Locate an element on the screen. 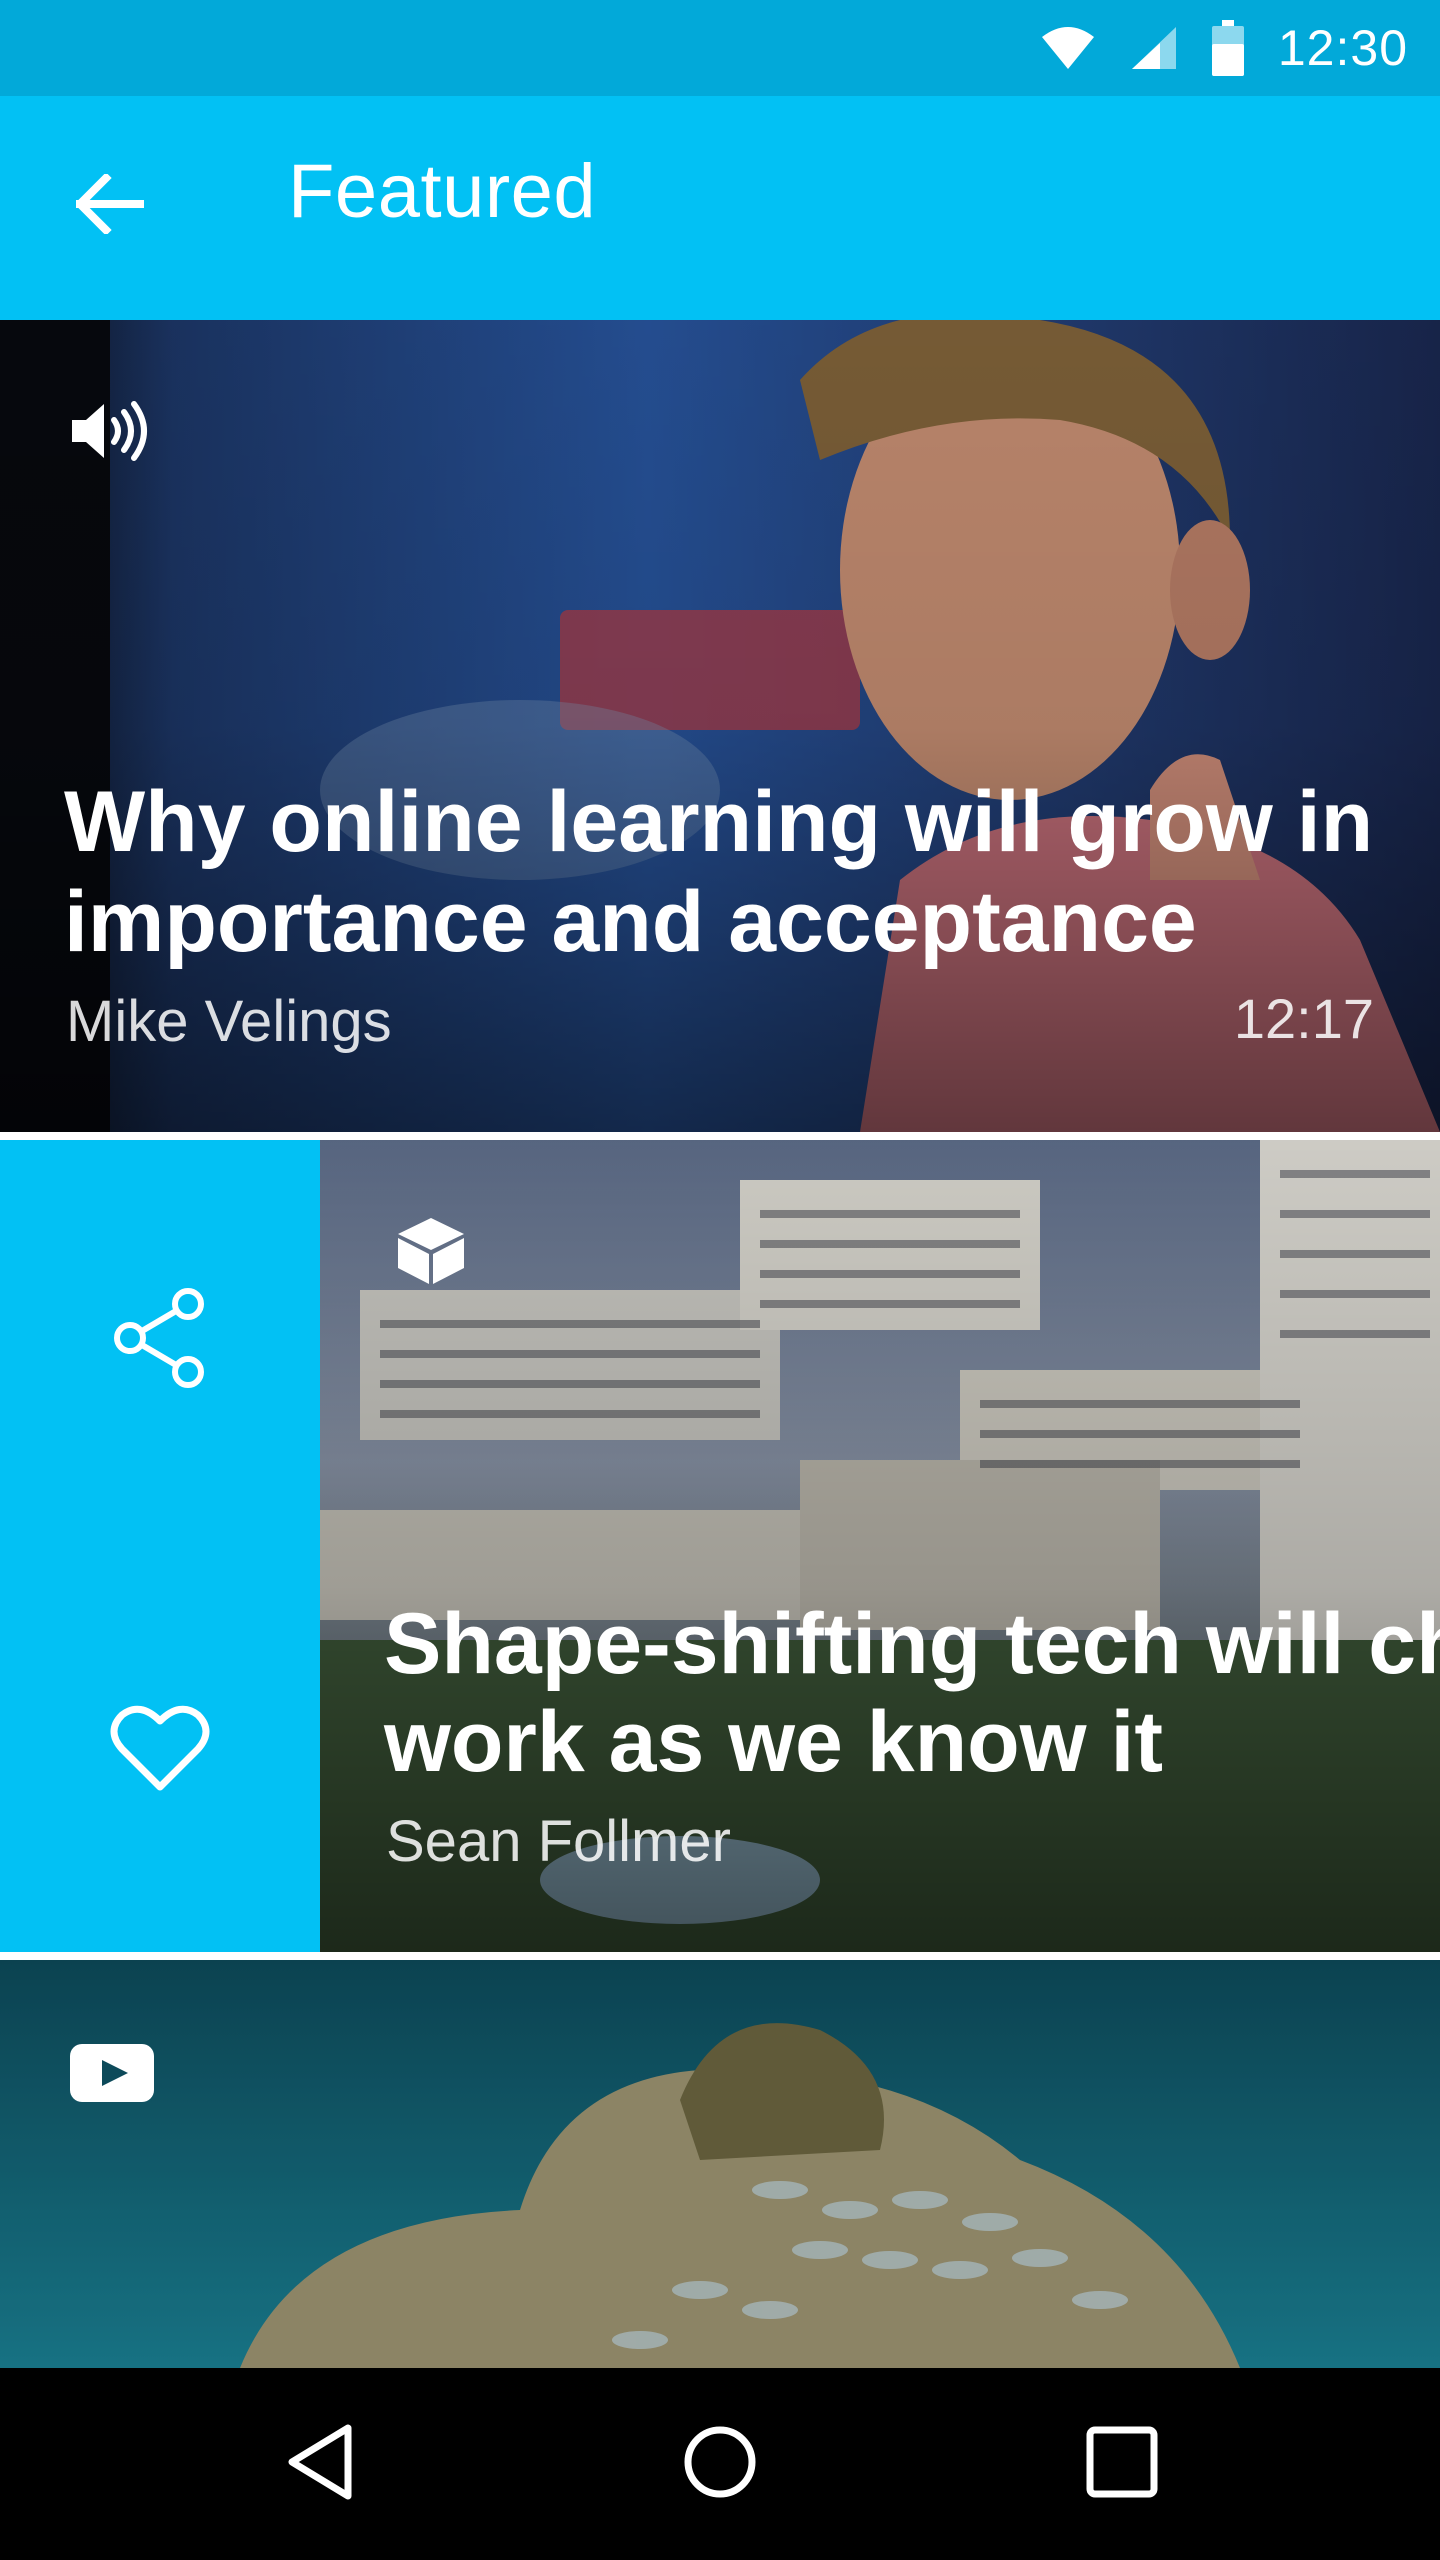 The image size is (1440, 2560). back-button is located at coordinates (110, 206).